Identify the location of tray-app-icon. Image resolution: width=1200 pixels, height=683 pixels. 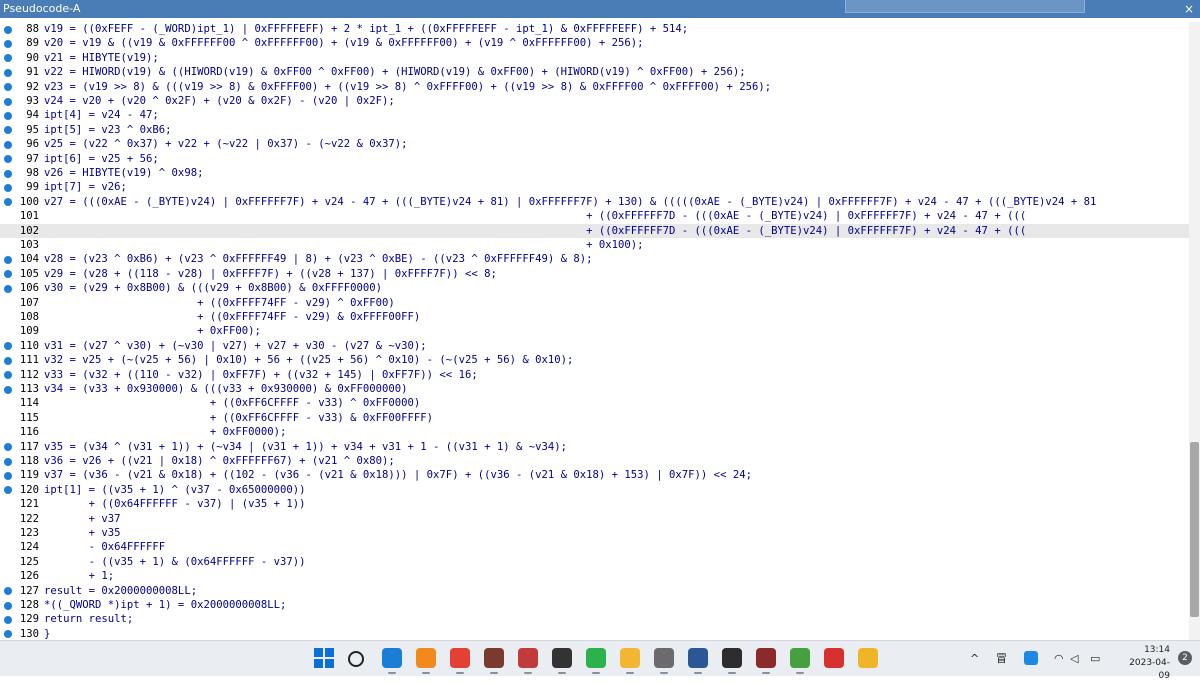
(1031, 658).